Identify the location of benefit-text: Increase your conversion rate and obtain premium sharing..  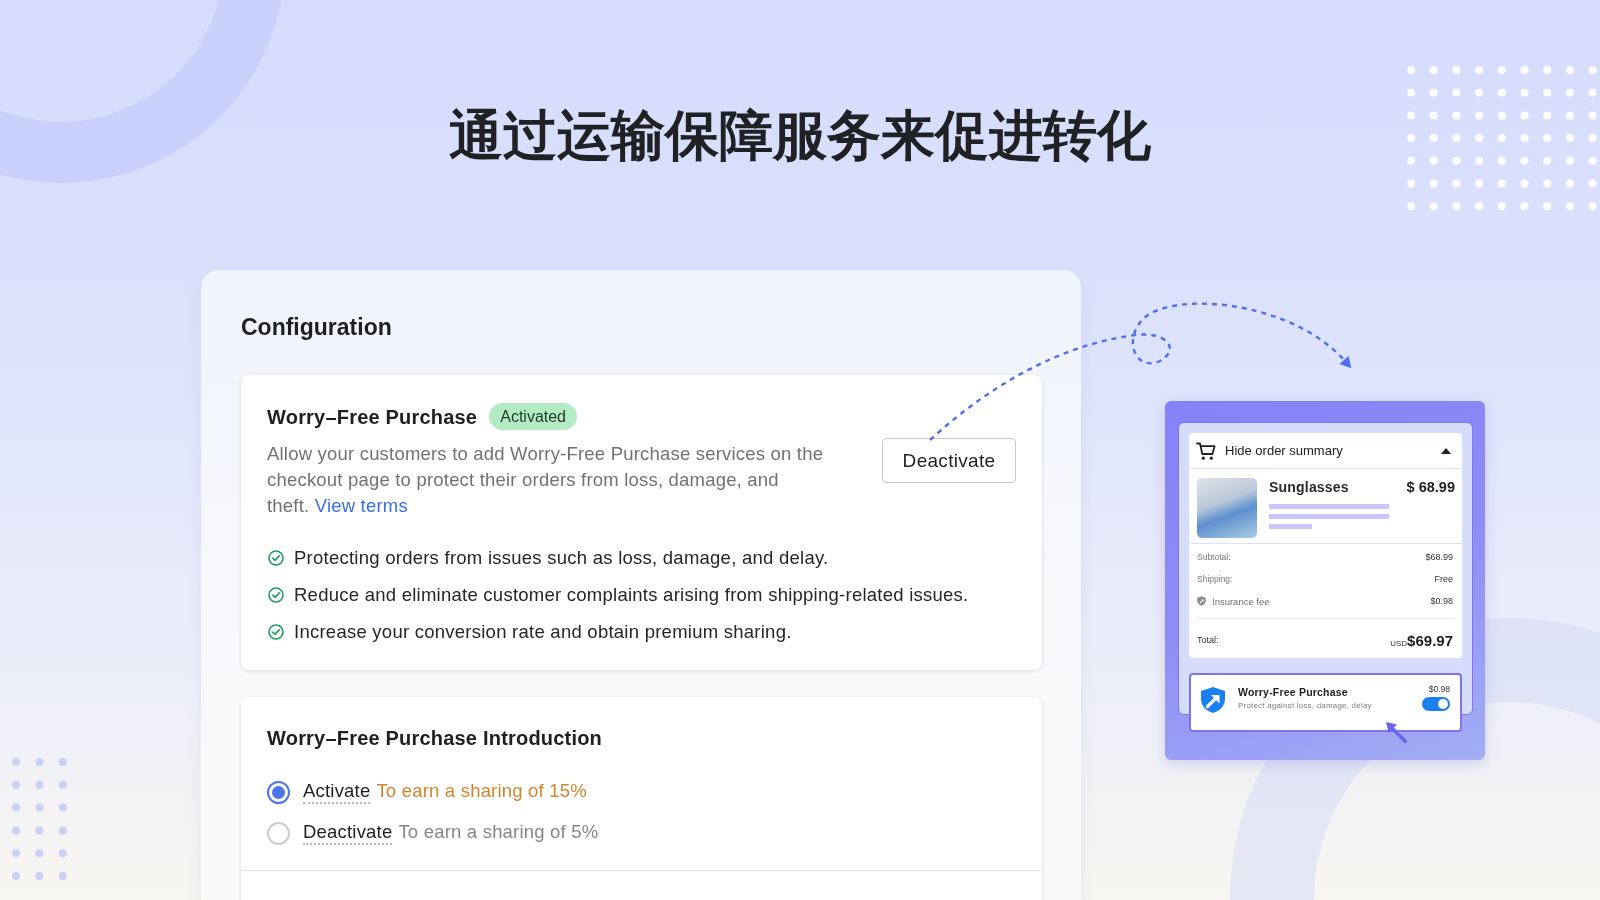
(543, 632).